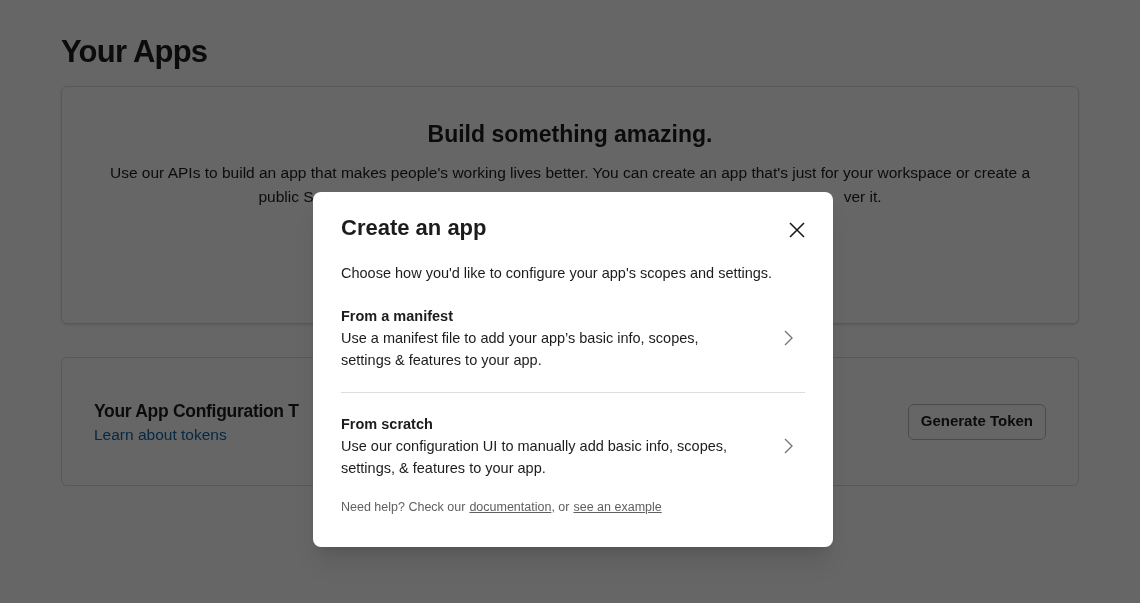 The height and width of the screenshot is (603, 1140). I want to click on token-title: Your App Configuration T, so click(196, 411).